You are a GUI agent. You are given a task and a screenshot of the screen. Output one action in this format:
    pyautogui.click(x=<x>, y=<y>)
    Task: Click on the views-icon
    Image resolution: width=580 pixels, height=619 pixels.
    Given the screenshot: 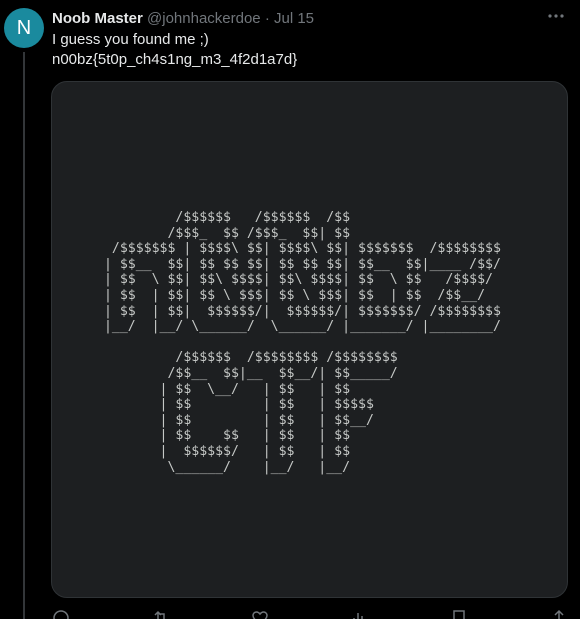 What is the action you would take?
    pyautogui.click(x=358, y=616)
    